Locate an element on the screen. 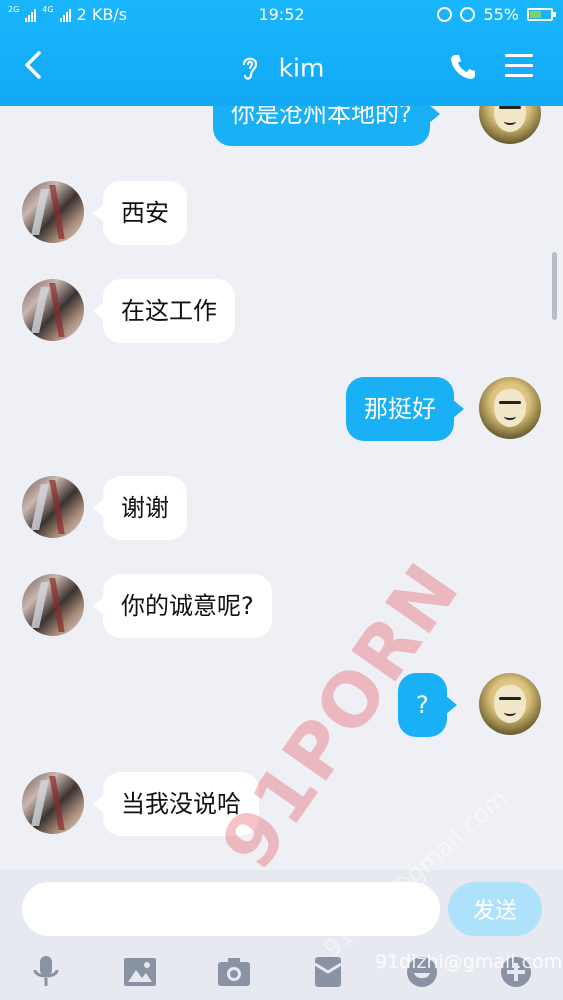  menu-icon is located at coordinates (519, 66).